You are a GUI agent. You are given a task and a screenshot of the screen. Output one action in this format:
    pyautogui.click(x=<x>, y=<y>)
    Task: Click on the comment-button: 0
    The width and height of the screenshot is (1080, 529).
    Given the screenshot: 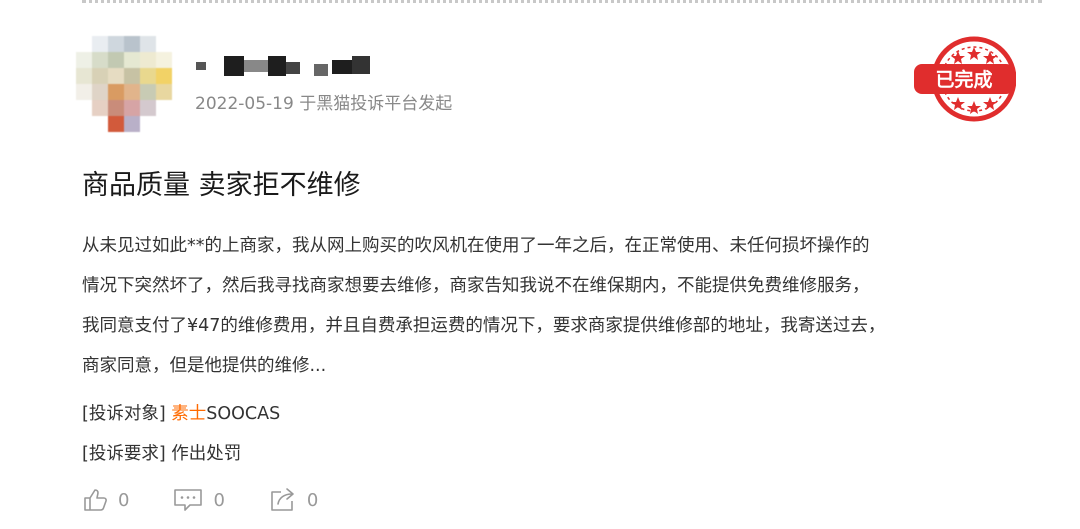 What is the action you would take?
    pyautogui.click(x=199, y=500)
    